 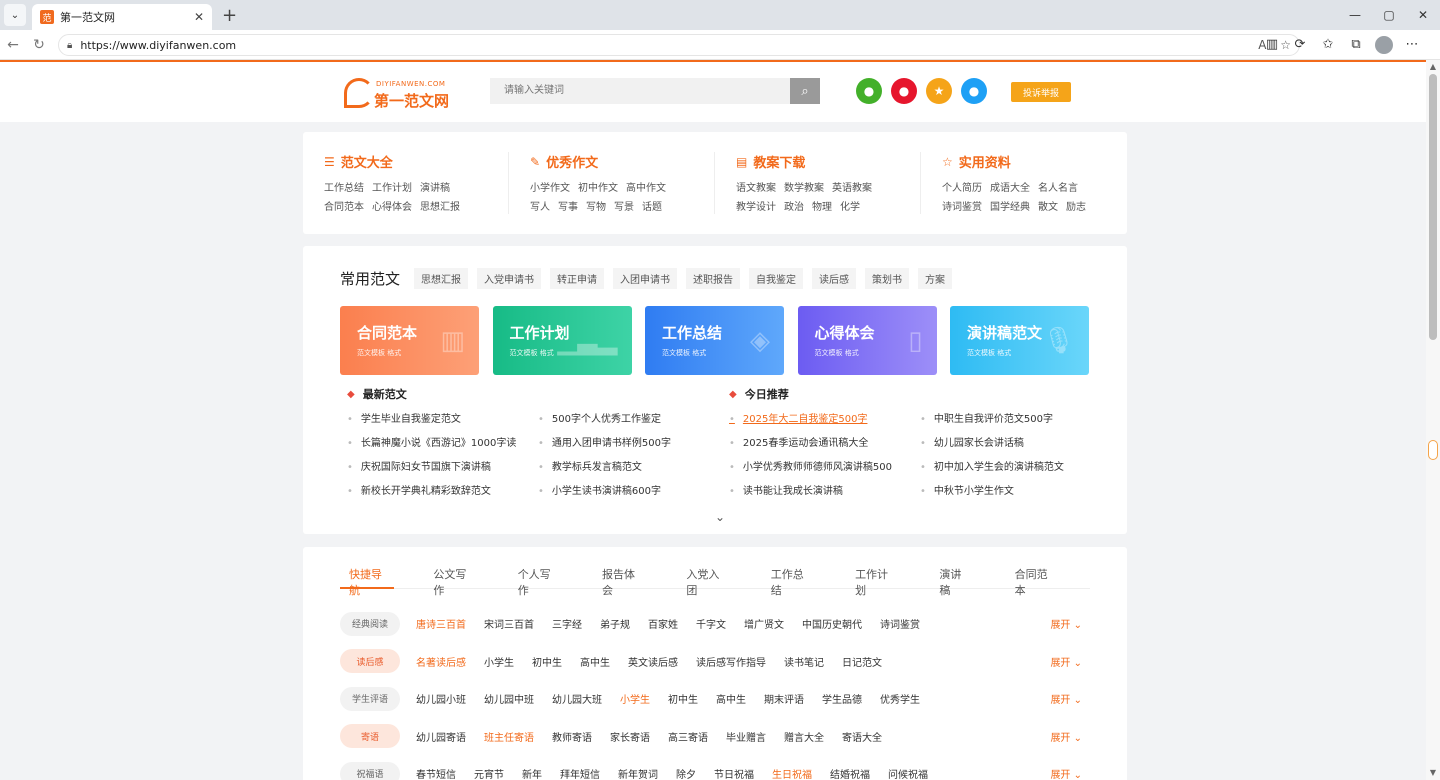 I want to click on tag-link: 策划书, so click(x=887, y=278).